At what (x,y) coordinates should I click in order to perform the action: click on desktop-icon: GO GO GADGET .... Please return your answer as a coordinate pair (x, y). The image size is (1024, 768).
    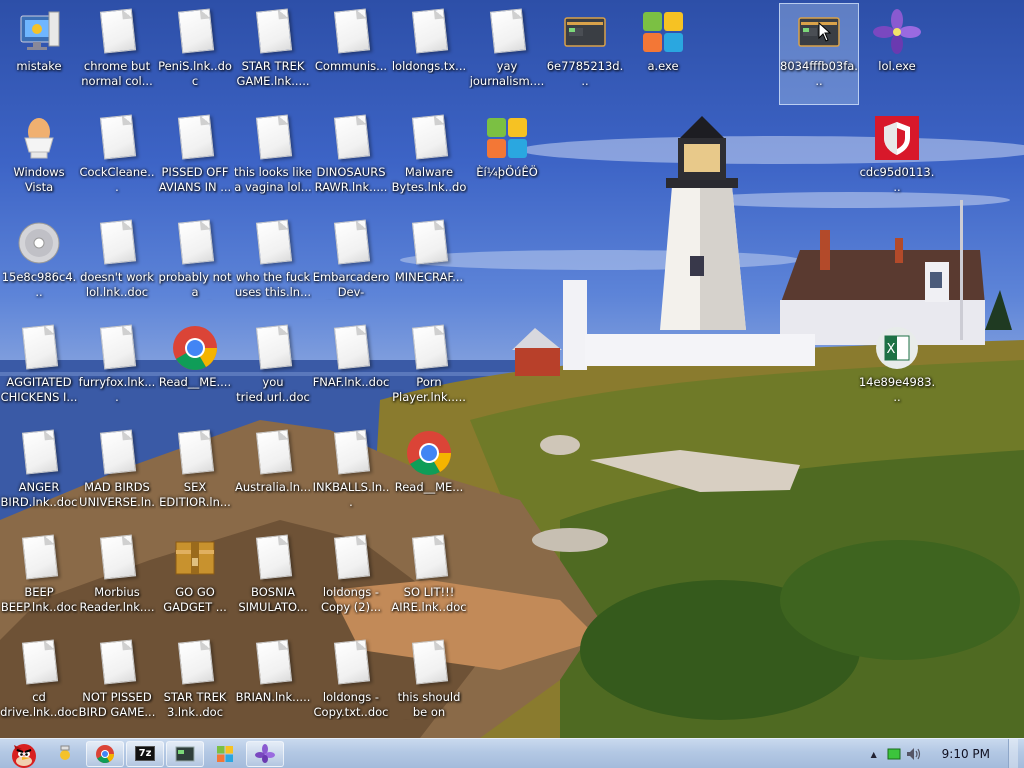
    Looking at the image, I should click on (195, 580).